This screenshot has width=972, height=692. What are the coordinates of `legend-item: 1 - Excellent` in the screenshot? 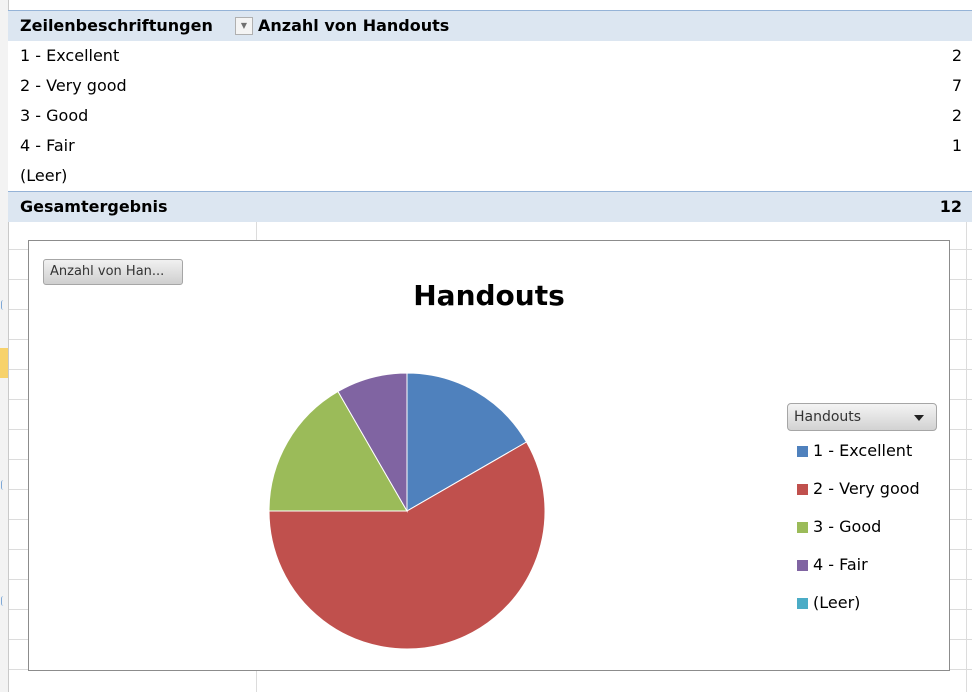 It's located at (858, 458).